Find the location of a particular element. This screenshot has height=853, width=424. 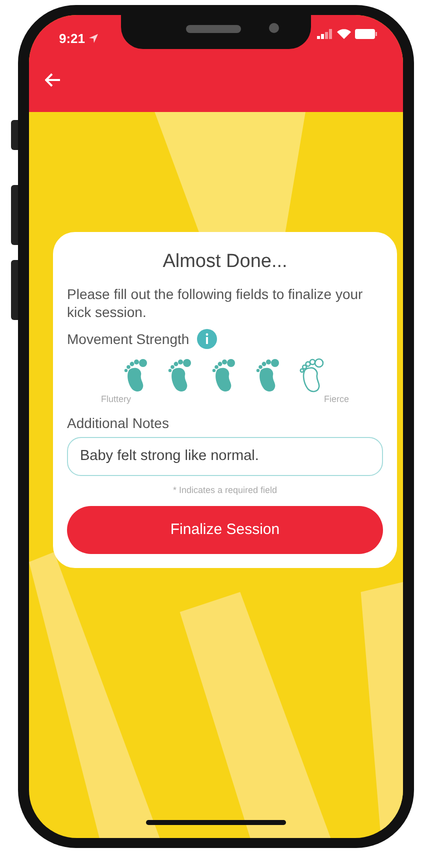

max-label: Fierce is located at coordinates (336, 399).